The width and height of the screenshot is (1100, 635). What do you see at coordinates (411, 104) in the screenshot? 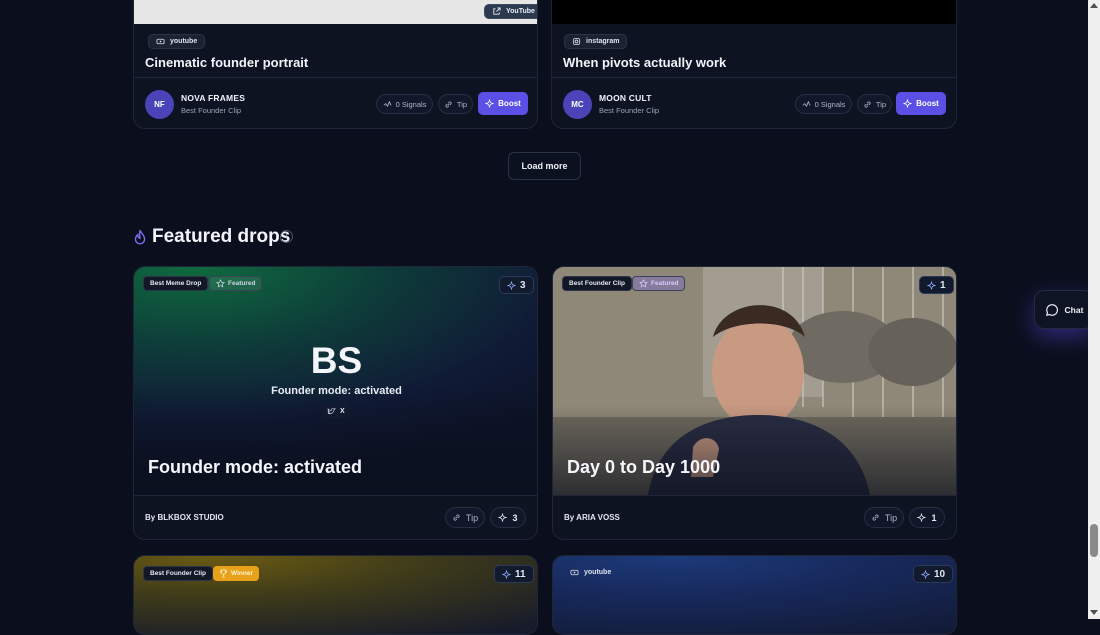
I see `signals-label: 0 Signals` at bounding box center [411, 104].